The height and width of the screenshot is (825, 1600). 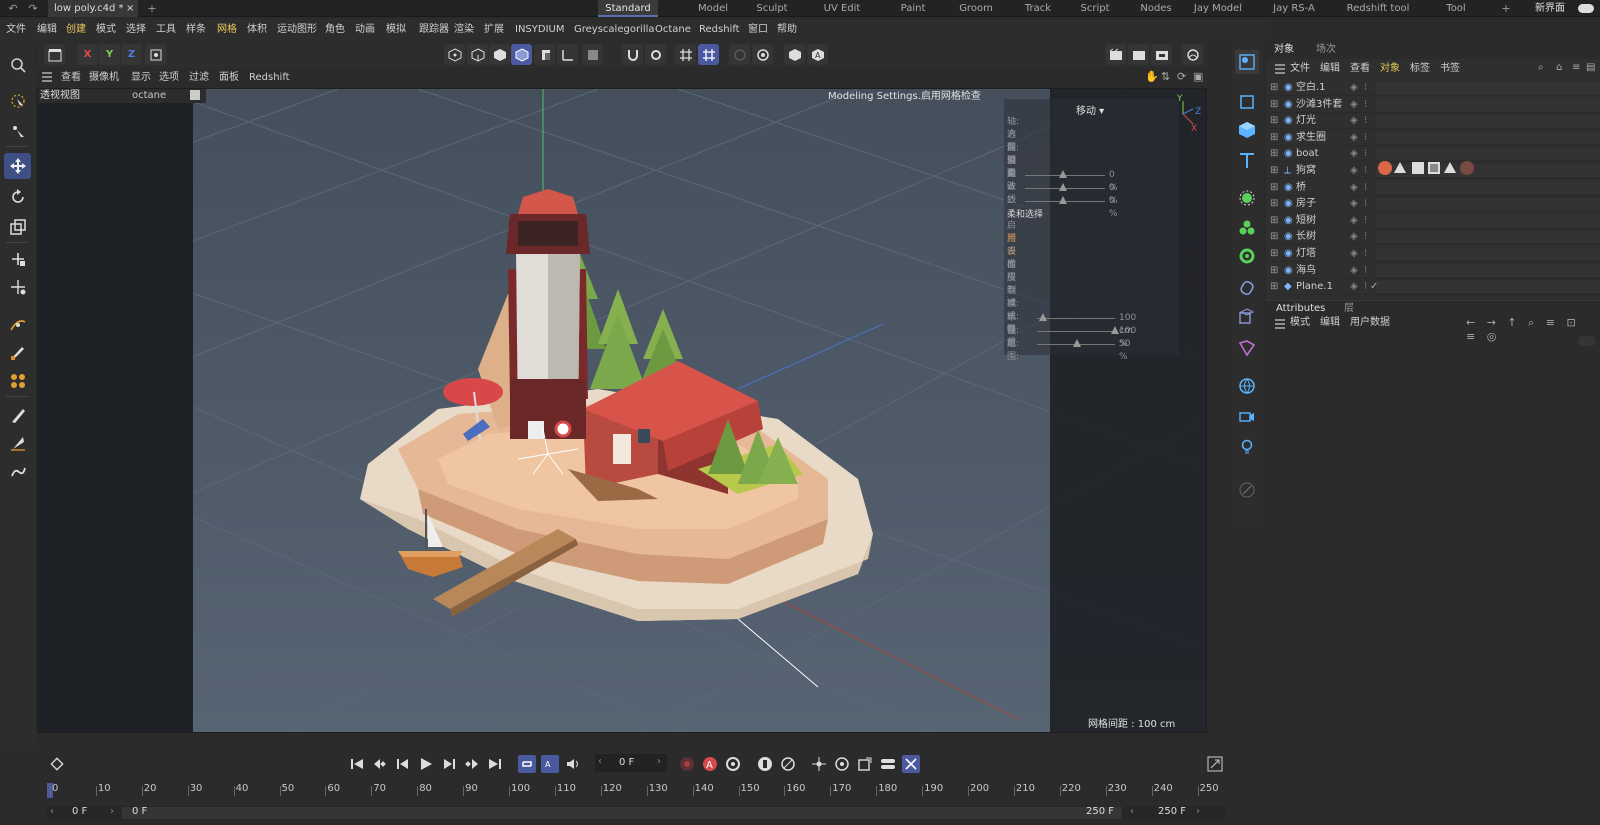 What do you see at coordinates (765, 764) in the screenshot?
I see `key-lock-icon` at bounding box center [765, 764].